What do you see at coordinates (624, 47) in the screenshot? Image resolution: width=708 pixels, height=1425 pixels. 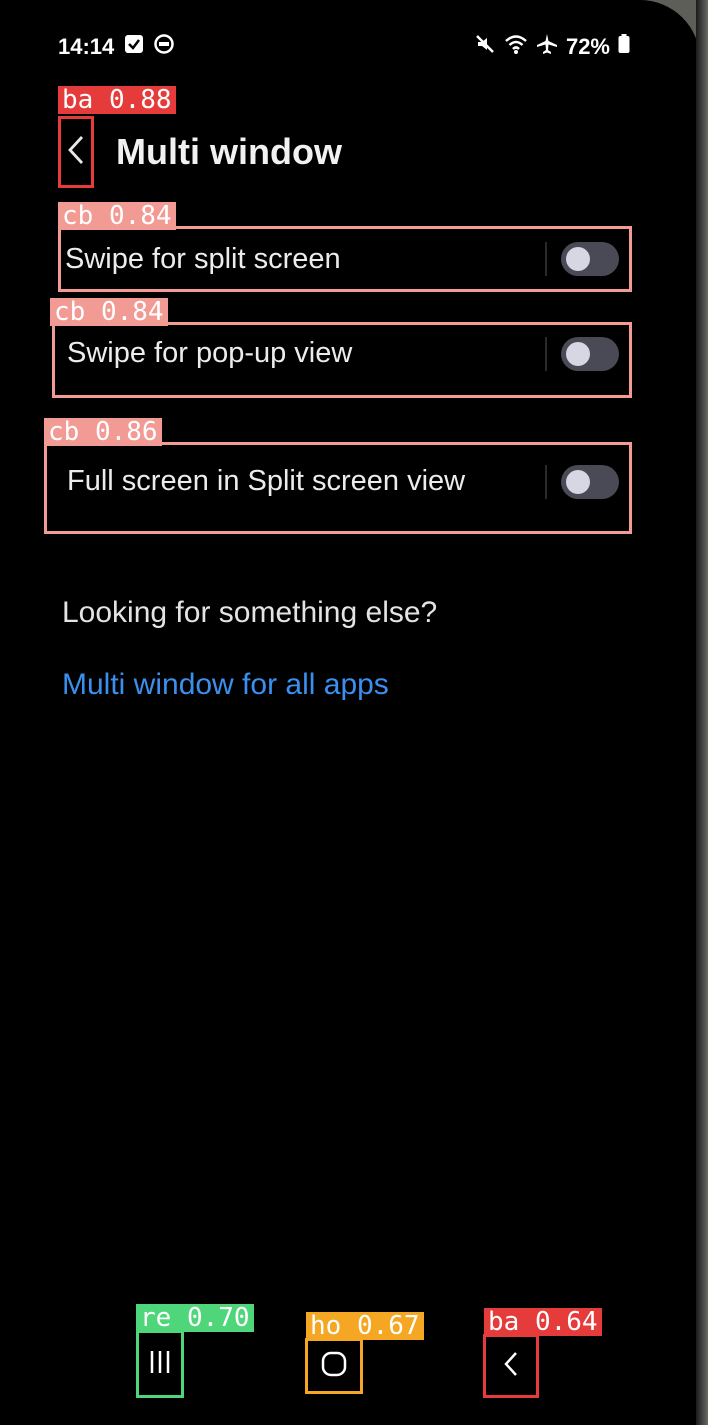 I see `battery-icon` at bounding box center [624, 47].